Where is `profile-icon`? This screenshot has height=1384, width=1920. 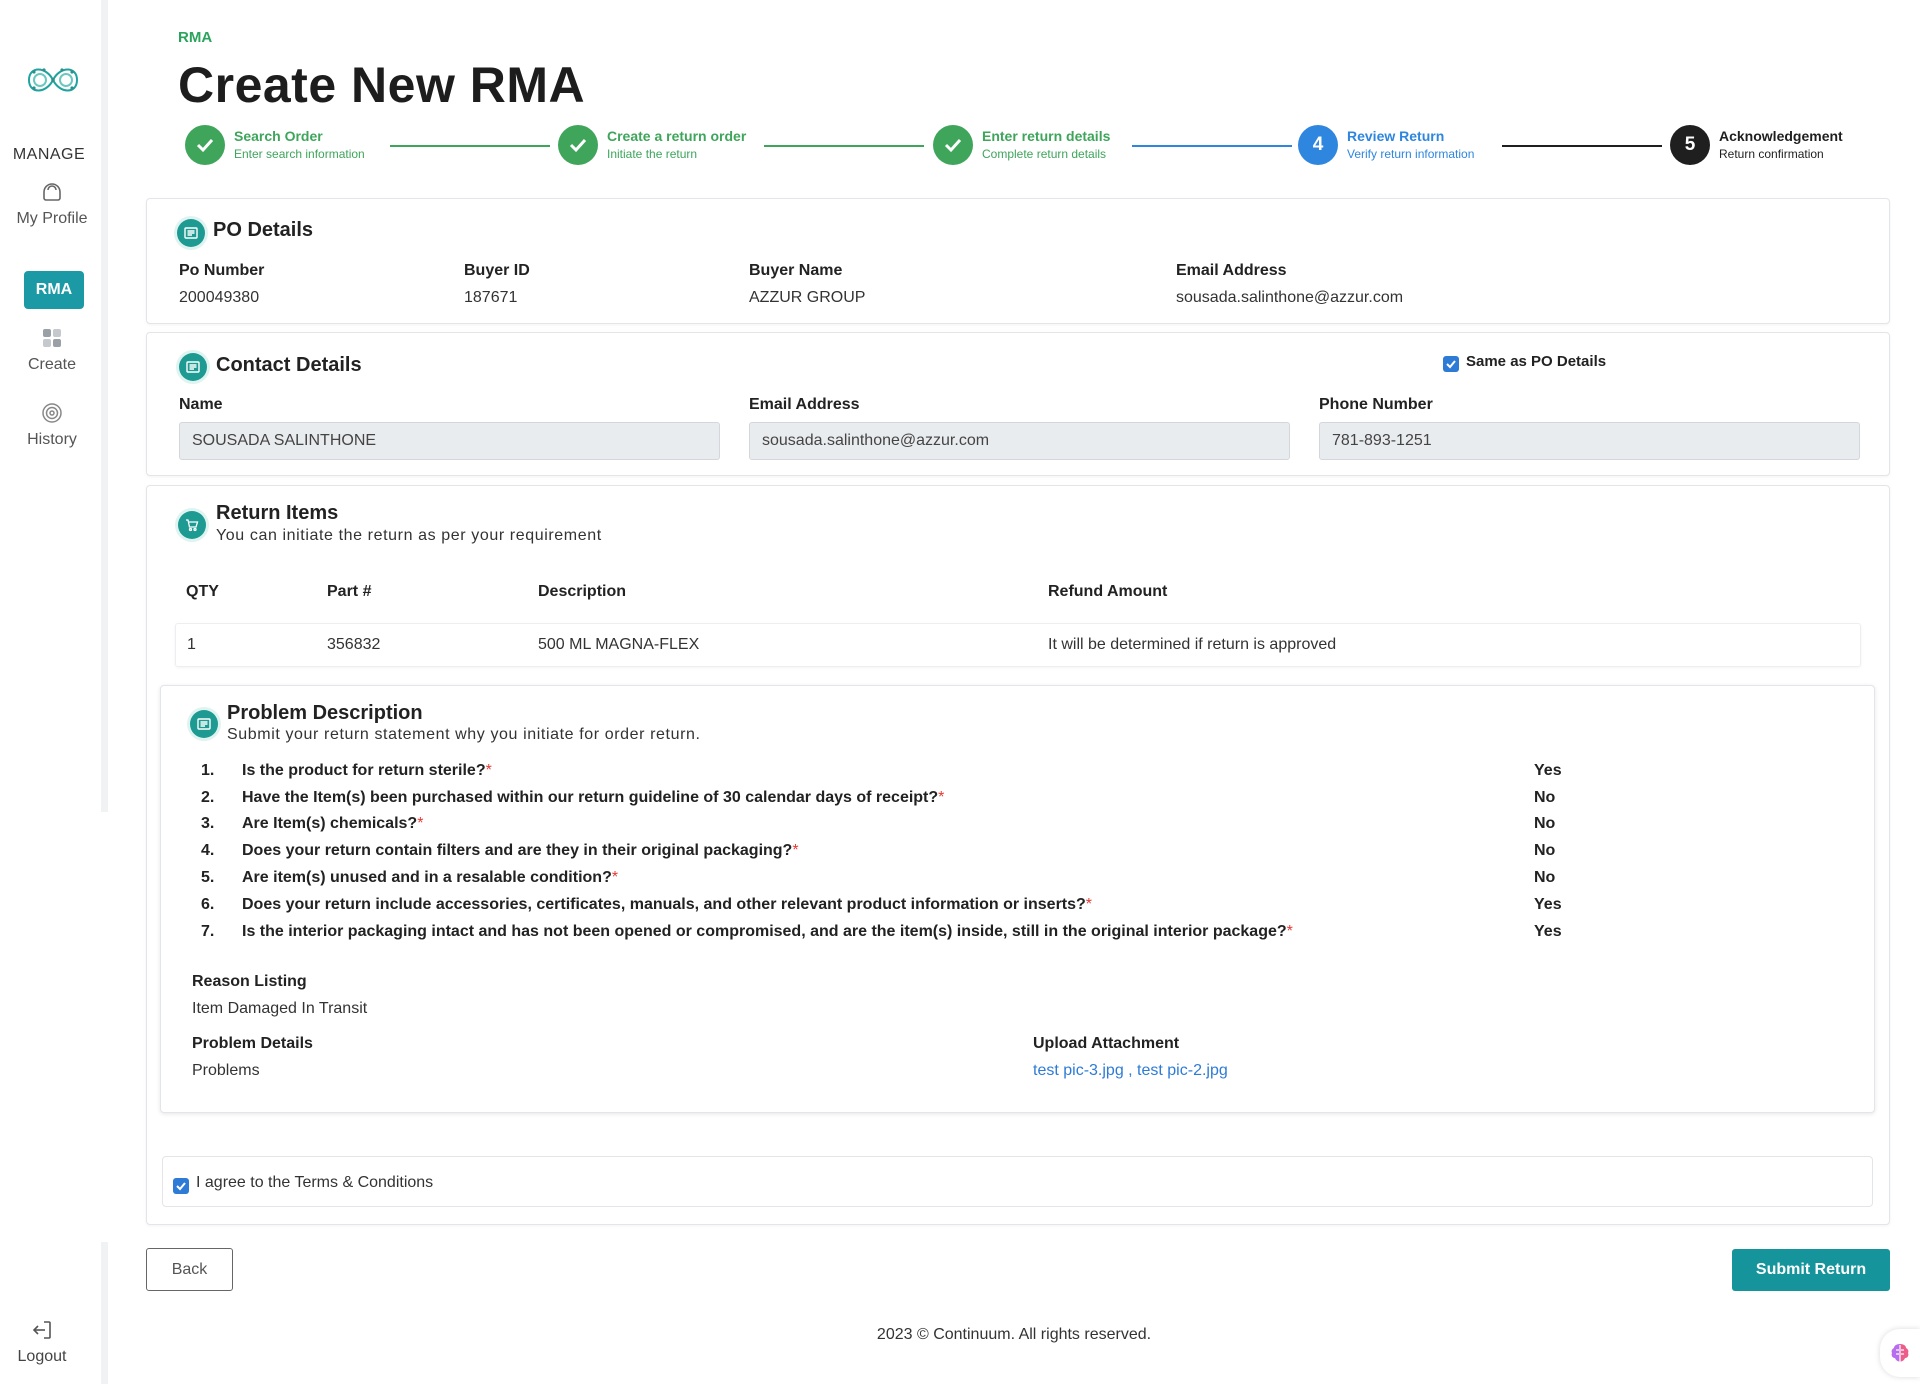
profile-icon is located at coordinates (52, 192).